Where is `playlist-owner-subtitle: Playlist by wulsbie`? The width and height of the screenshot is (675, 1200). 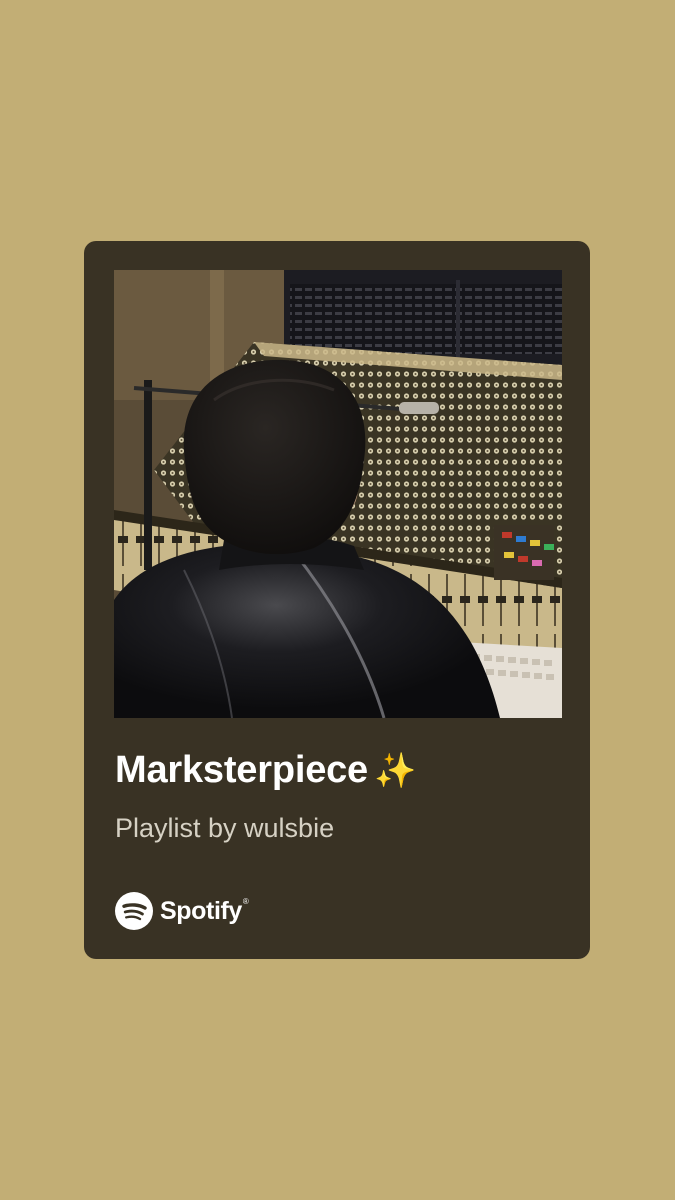
playlist-owner-subtitle: Playlist by wulsbie is located at coordinates (225, 828).